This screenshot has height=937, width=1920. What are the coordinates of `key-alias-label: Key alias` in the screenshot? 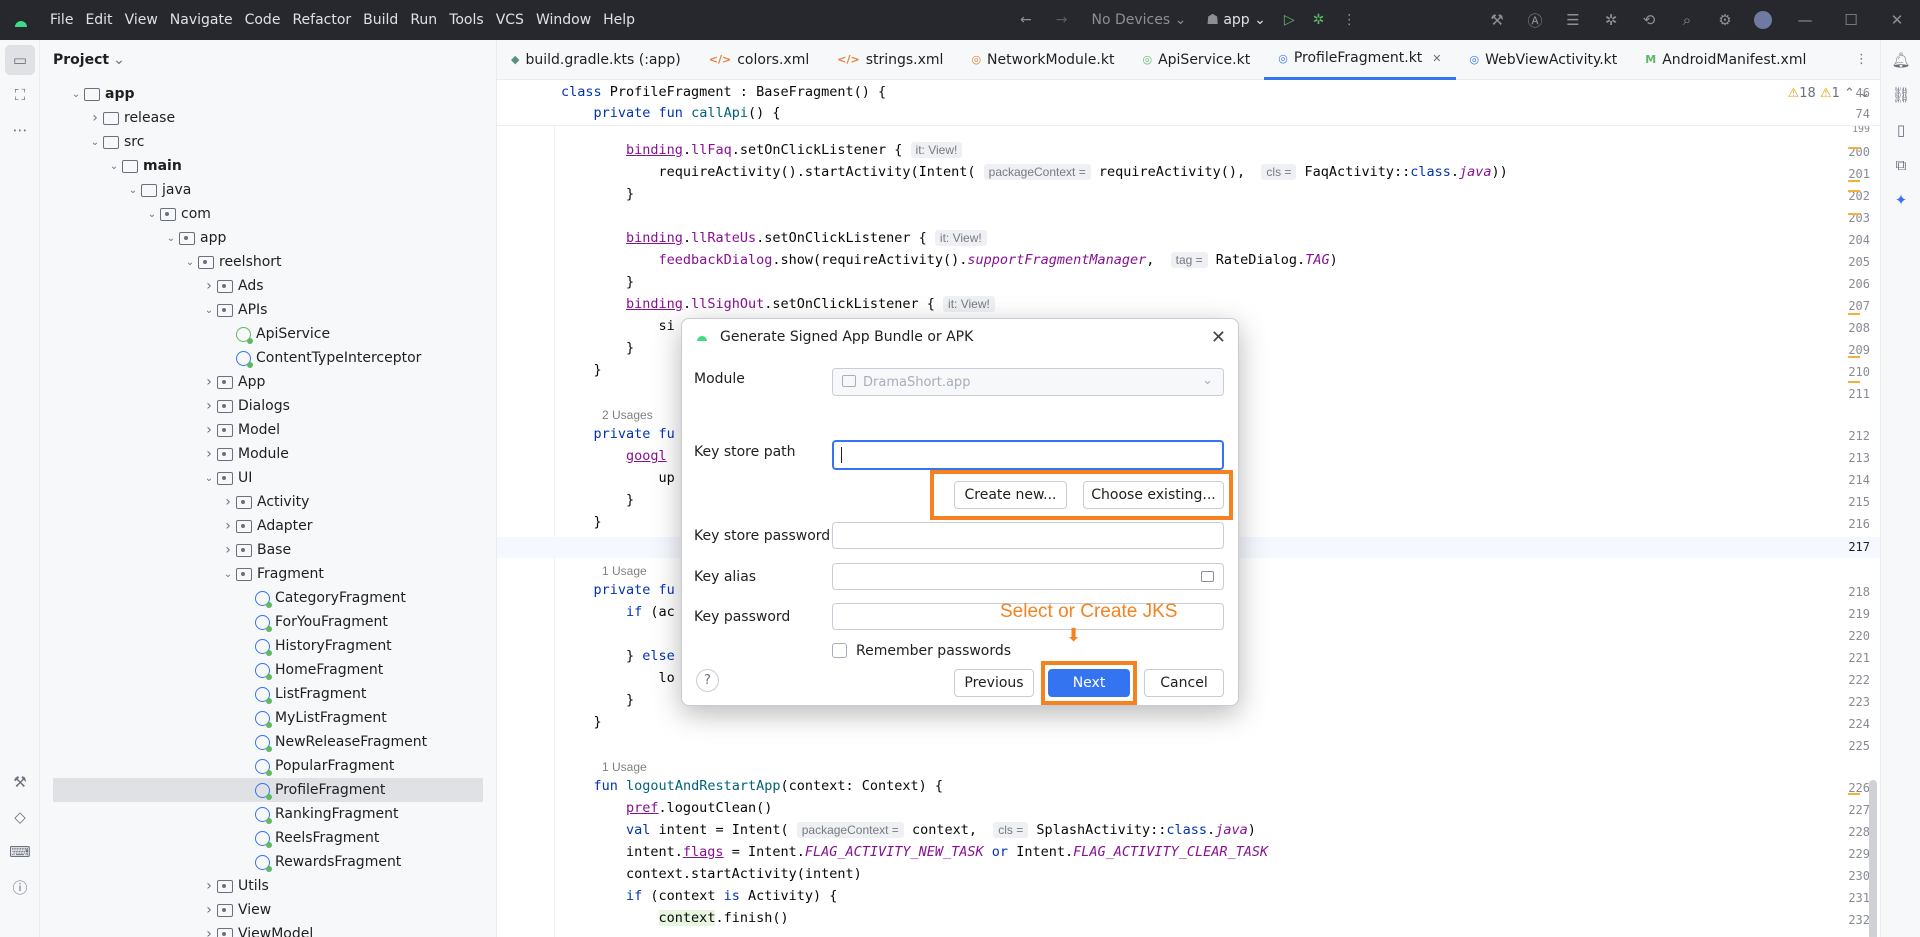 It's located at (725, 577).